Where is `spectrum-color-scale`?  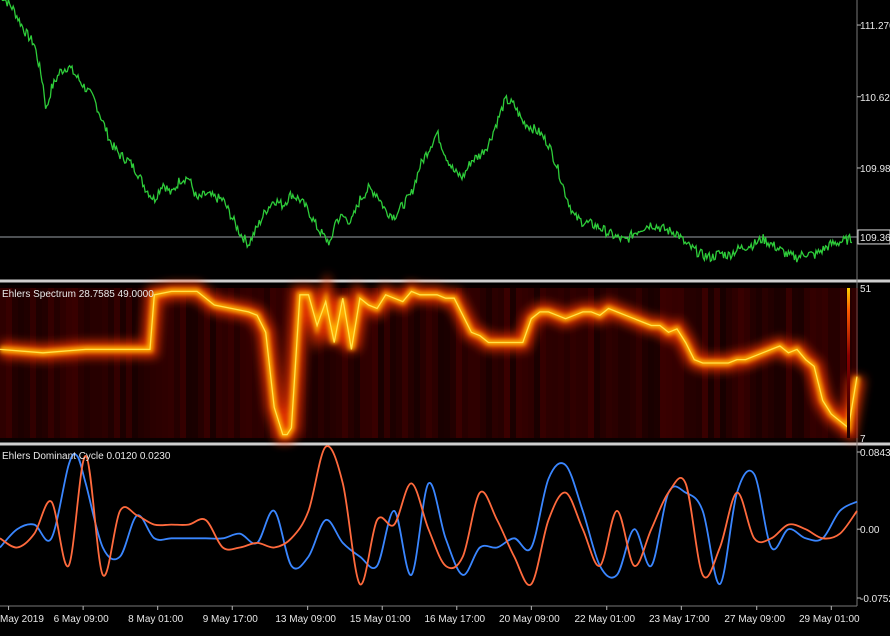
spectrum-color-scale is located at coordinates (848, 363).